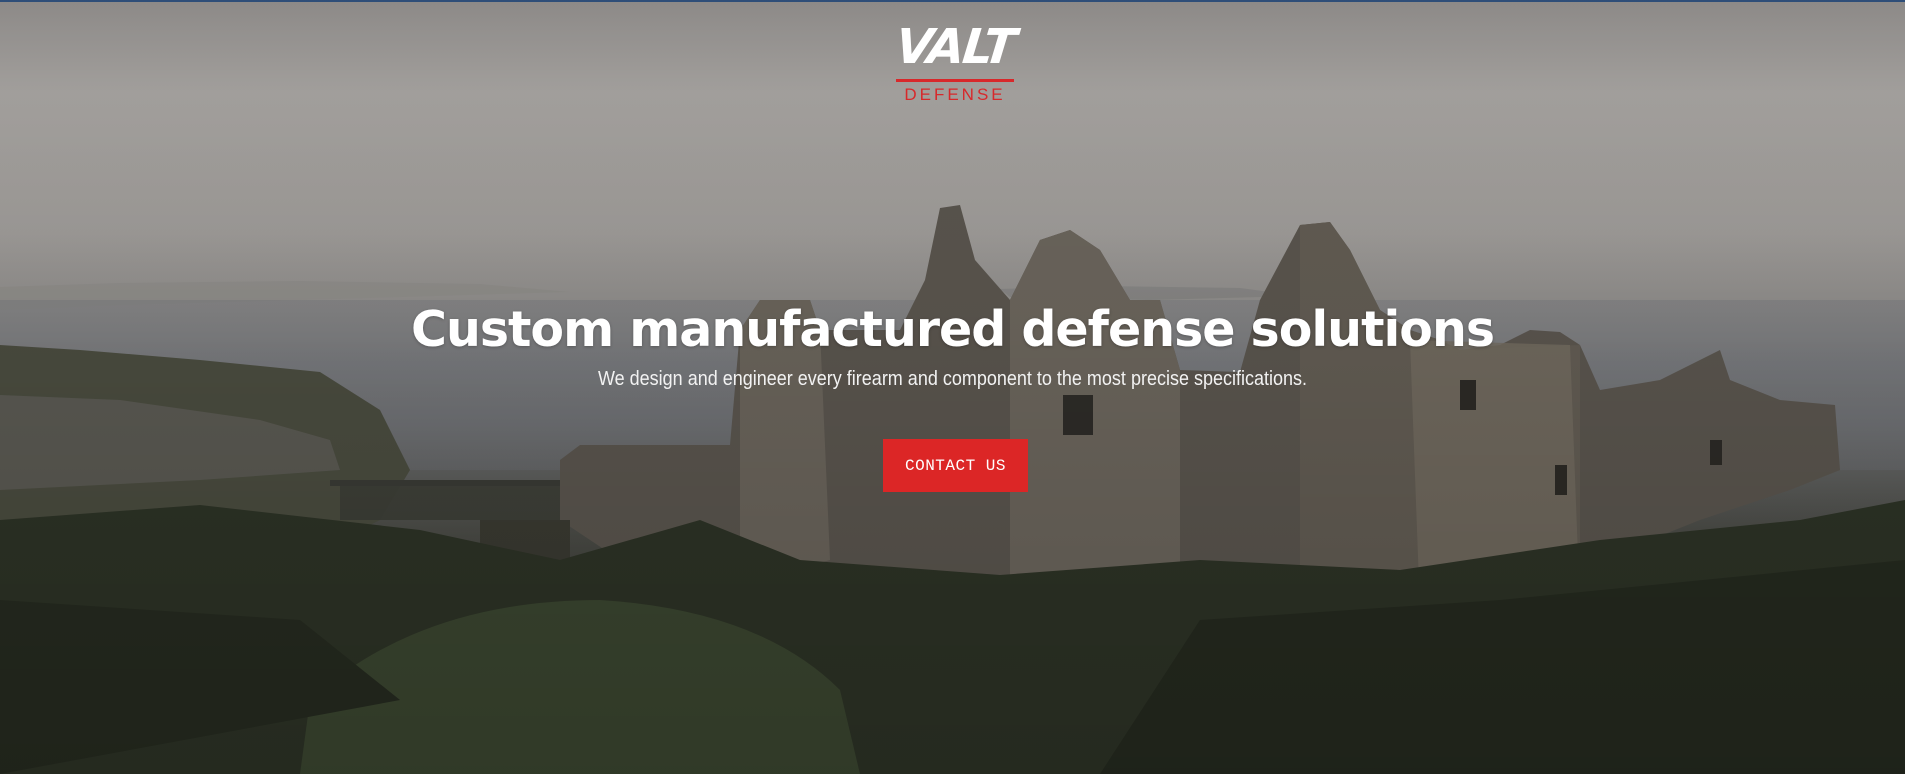 The width and height of the screenshot is (1905, 774). Describe the element at coordinates (955, 80) in the screenshot. I see `logo-divider` at that location.